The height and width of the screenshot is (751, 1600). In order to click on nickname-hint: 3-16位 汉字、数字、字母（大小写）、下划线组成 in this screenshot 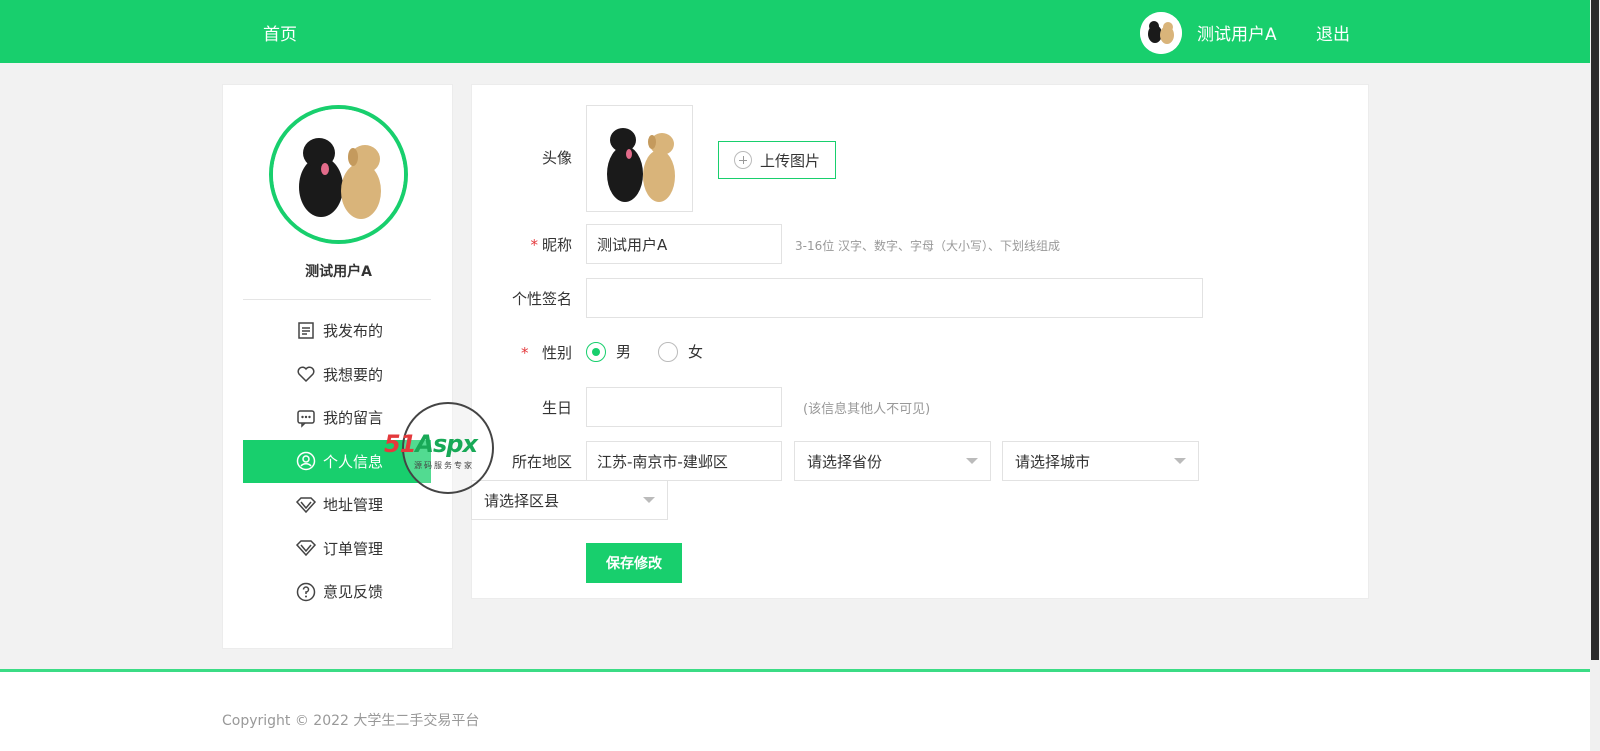, I will do `click(928, 246)`.